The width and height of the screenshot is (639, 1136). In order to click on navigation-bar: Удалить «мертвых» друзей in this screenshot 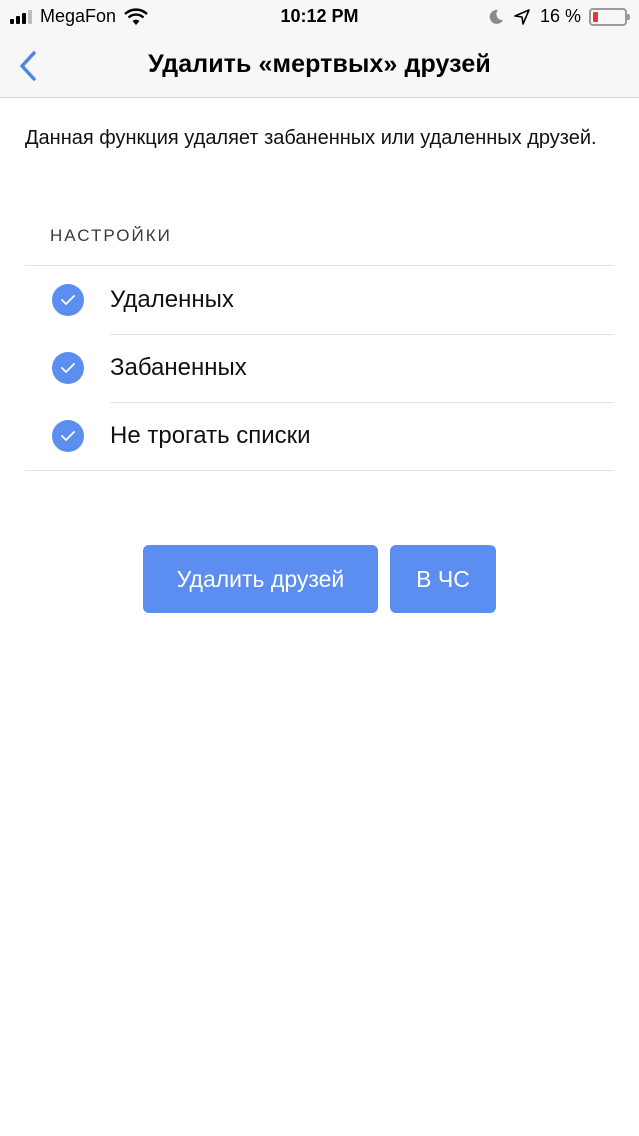, I will do `click(319, 66)`.